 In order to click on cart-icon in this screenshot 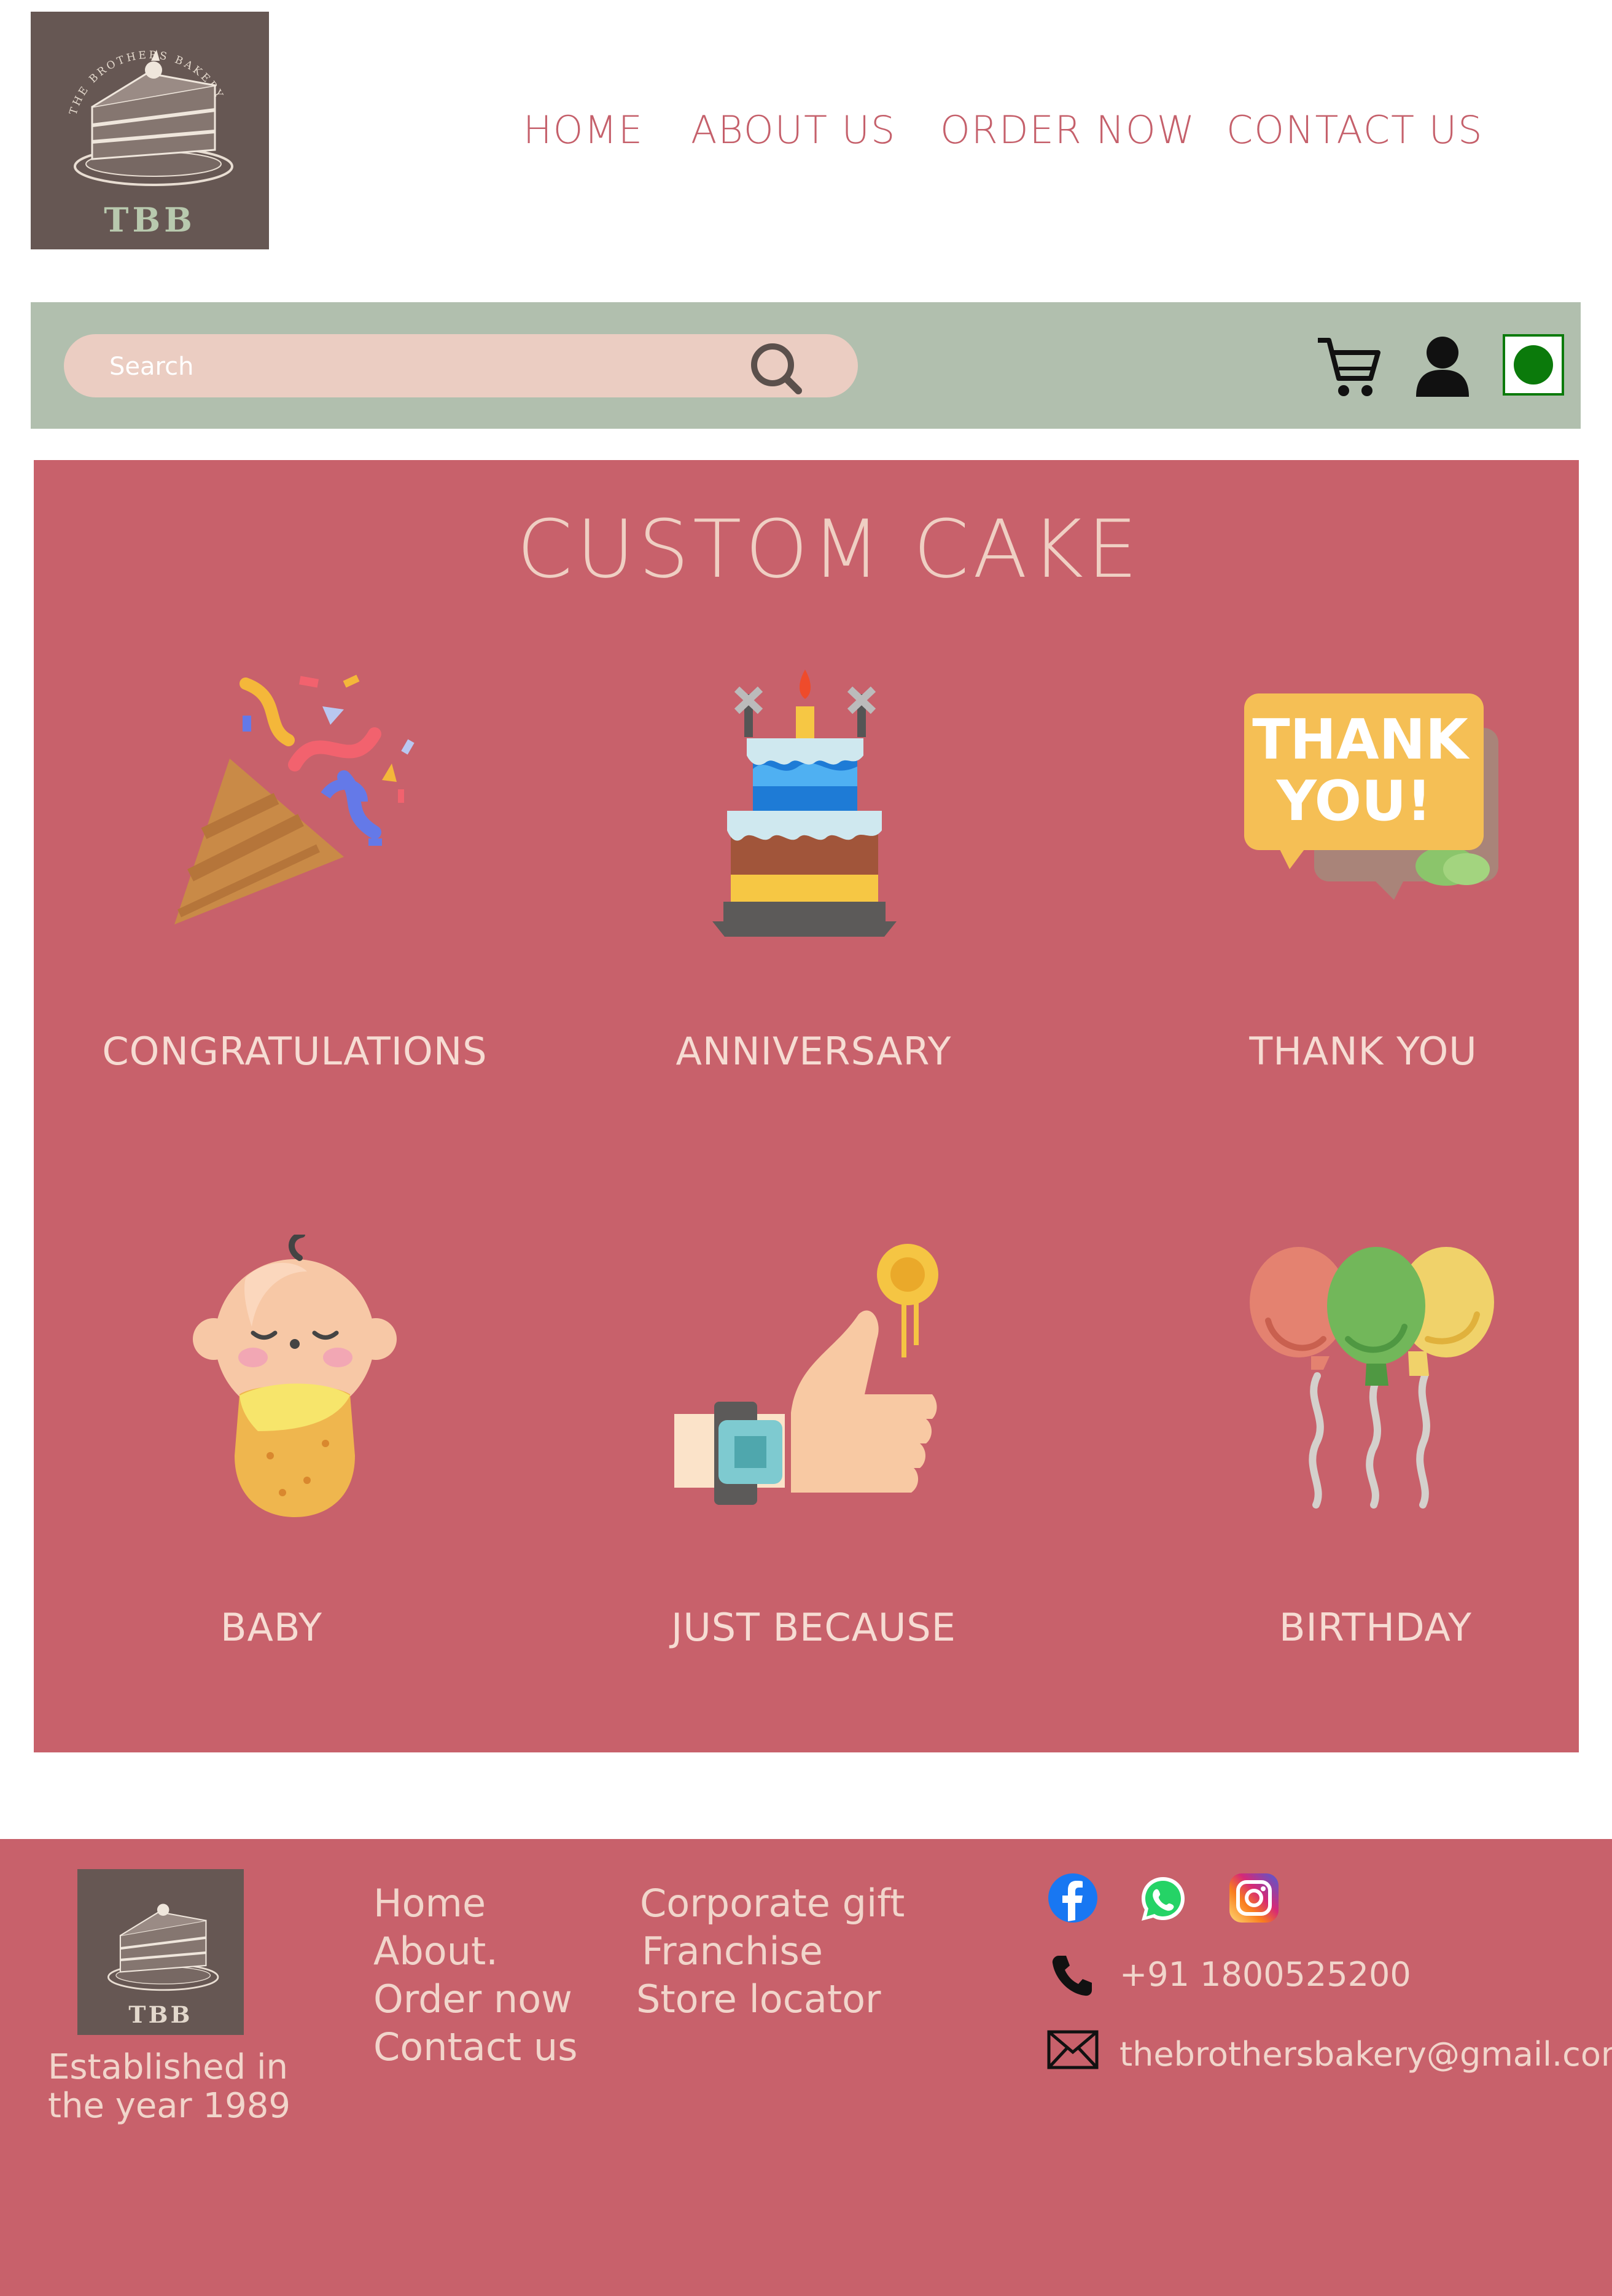, I will do `click(1348, 365)`.